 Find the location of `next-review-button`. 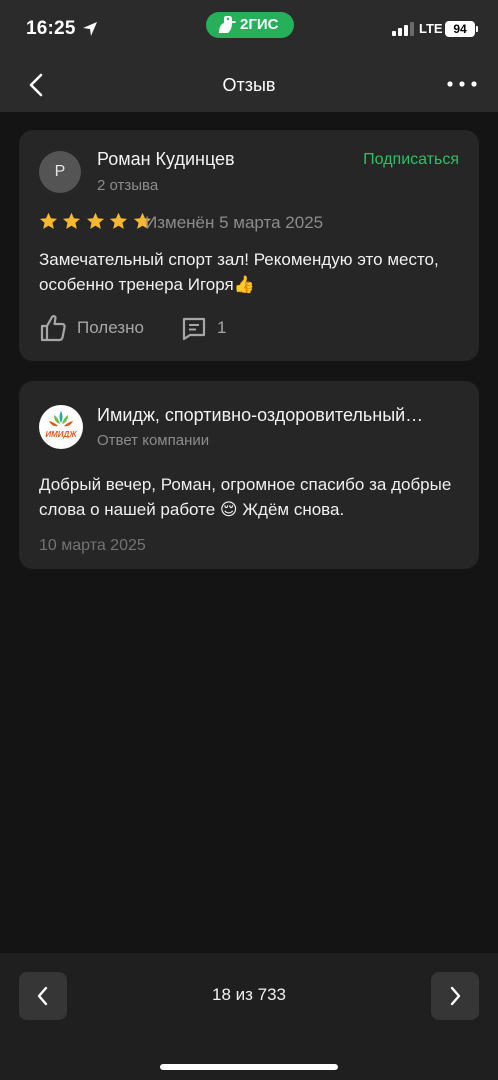

next-review-button is located at coordinates (455, 996).